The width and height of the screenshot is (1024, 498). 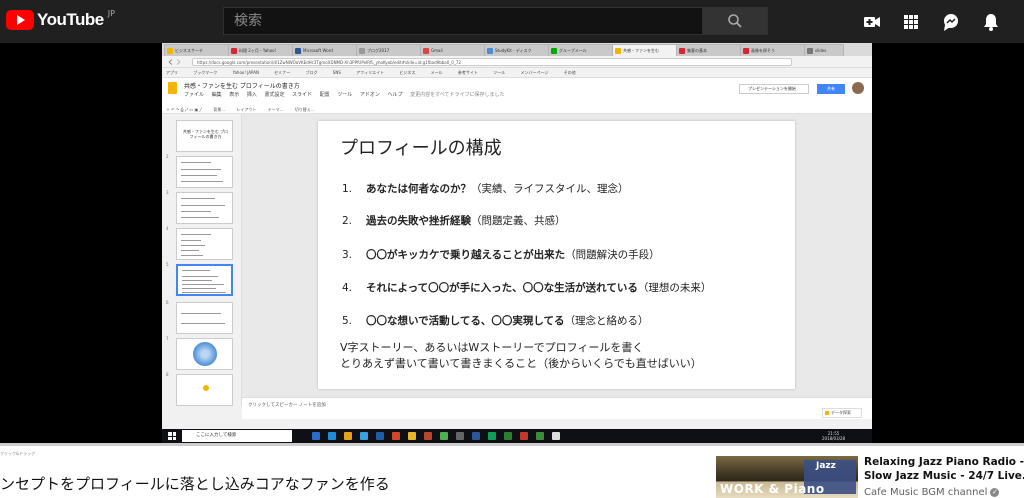 I want to click on bookmark-item: ツール, so click(x=499, y=72).